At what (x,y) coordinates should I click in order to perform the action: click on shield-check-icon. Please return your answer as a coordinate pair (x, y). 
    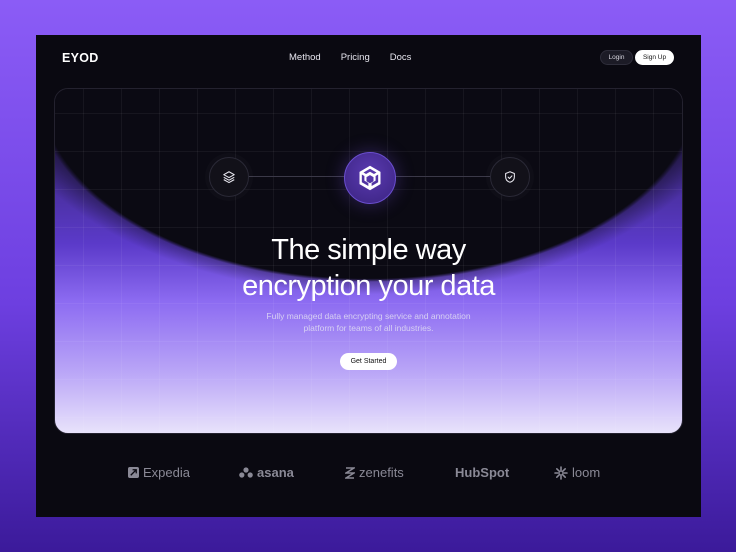
    Looking at the image, I should click on (510, 177).